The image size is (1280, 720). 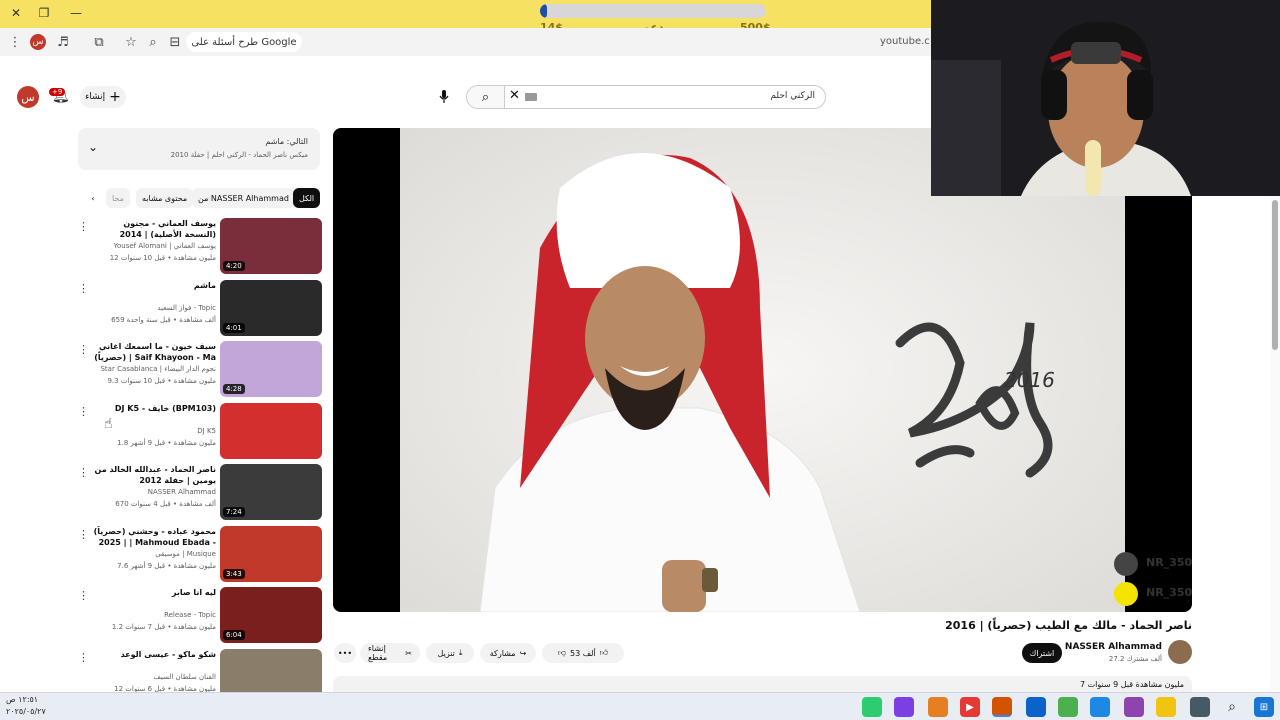 I want to click on related-video-thumbnail, so click(x=271, y=430).